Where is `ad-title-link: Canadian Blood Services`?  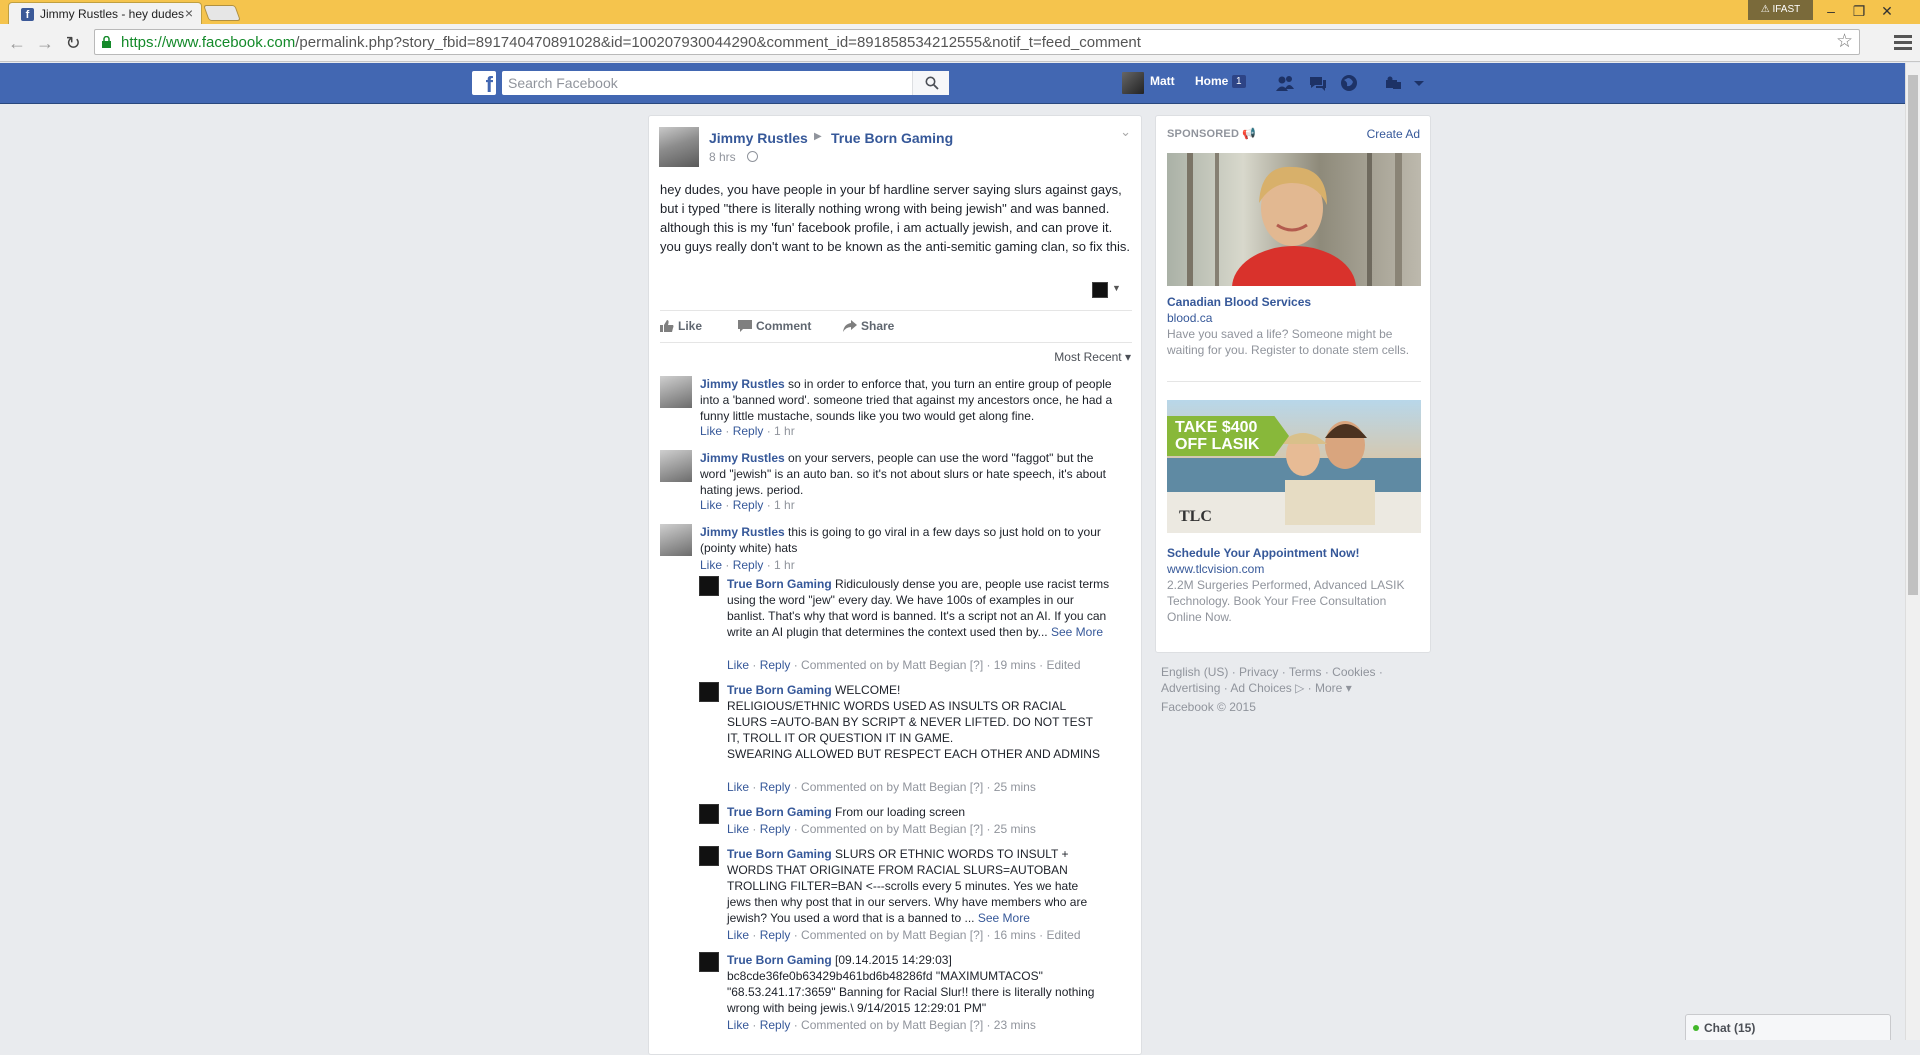
ad-title-link: Canadian Blood Services is located at coordinates (1239, 302).